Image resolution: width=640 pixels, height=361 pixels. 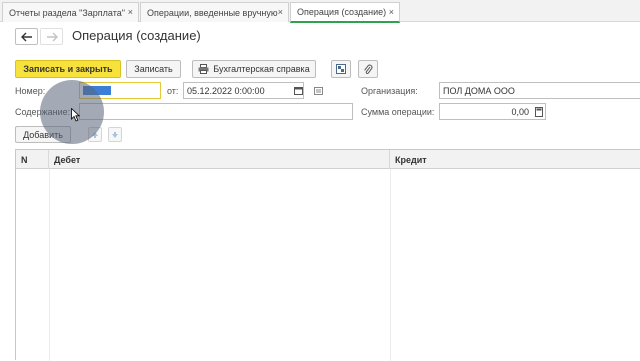 I want to click on calendar-icon, so click(x=298, y=91).